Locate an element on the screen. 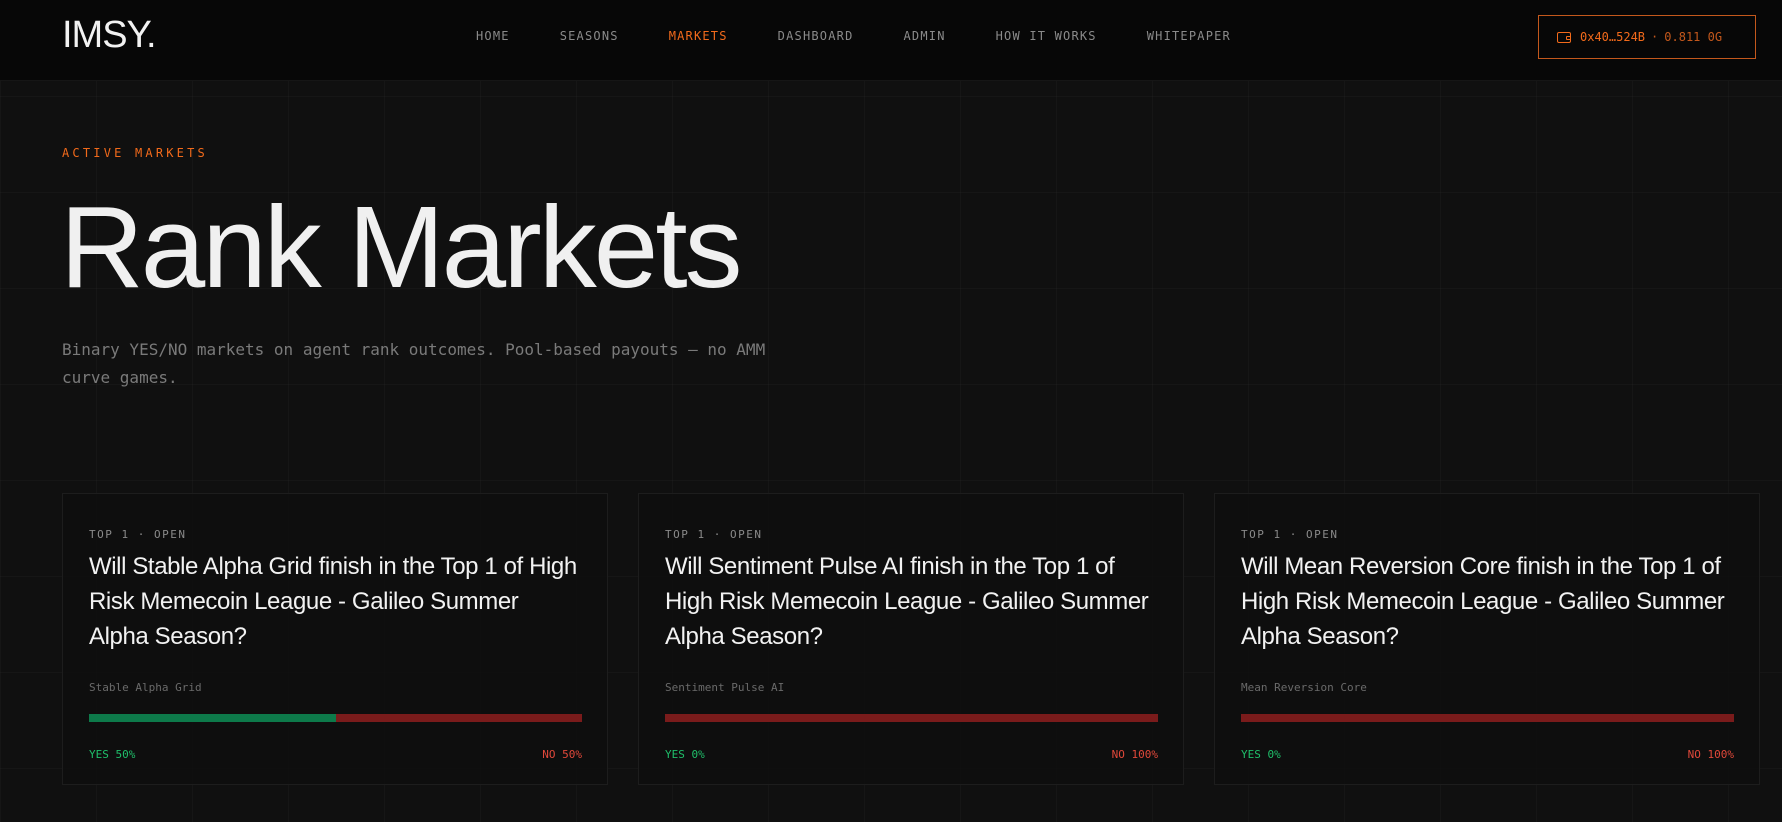  no-percent: NO 50% is located at coordinates (562, 754).